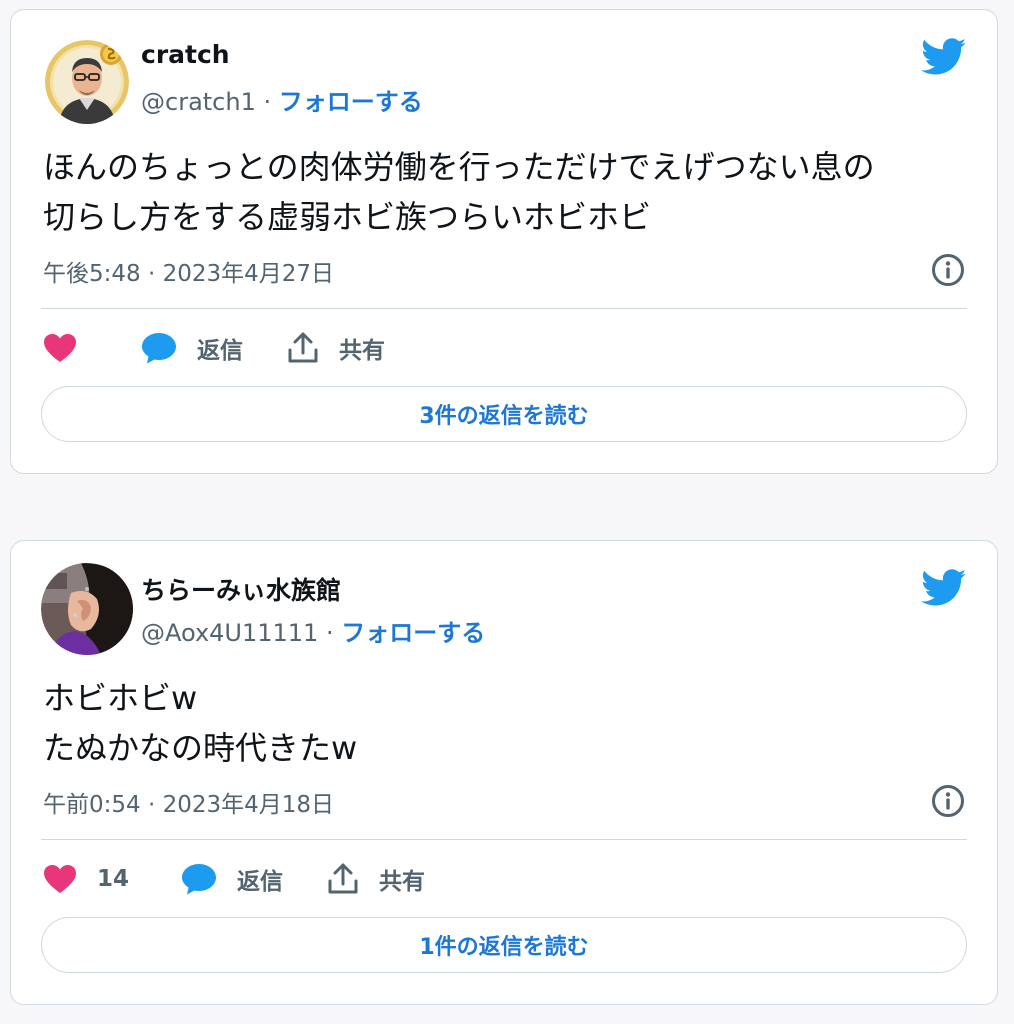 This screenshot has height=1024, width=1014. What do you see at coordinates (188, 271) in the screenshot?
I see `timestamp: 午後5:48 · 2023年4月27日` at bounding box center [188, 271].